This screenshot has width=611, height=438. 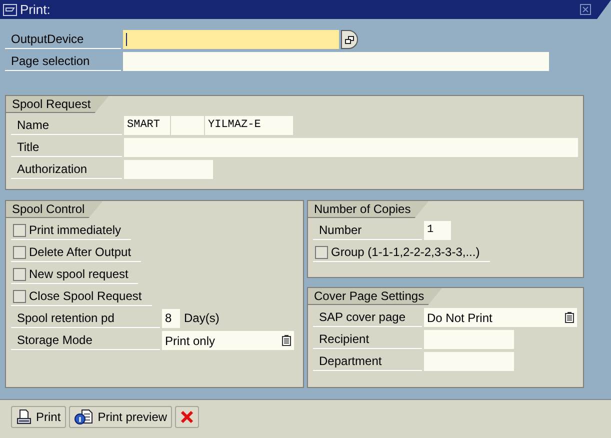 What do you see at coordinates (367, 317) in the screenshot?
I see `field-label: SAP cover page` at bounding box center [367, 317].